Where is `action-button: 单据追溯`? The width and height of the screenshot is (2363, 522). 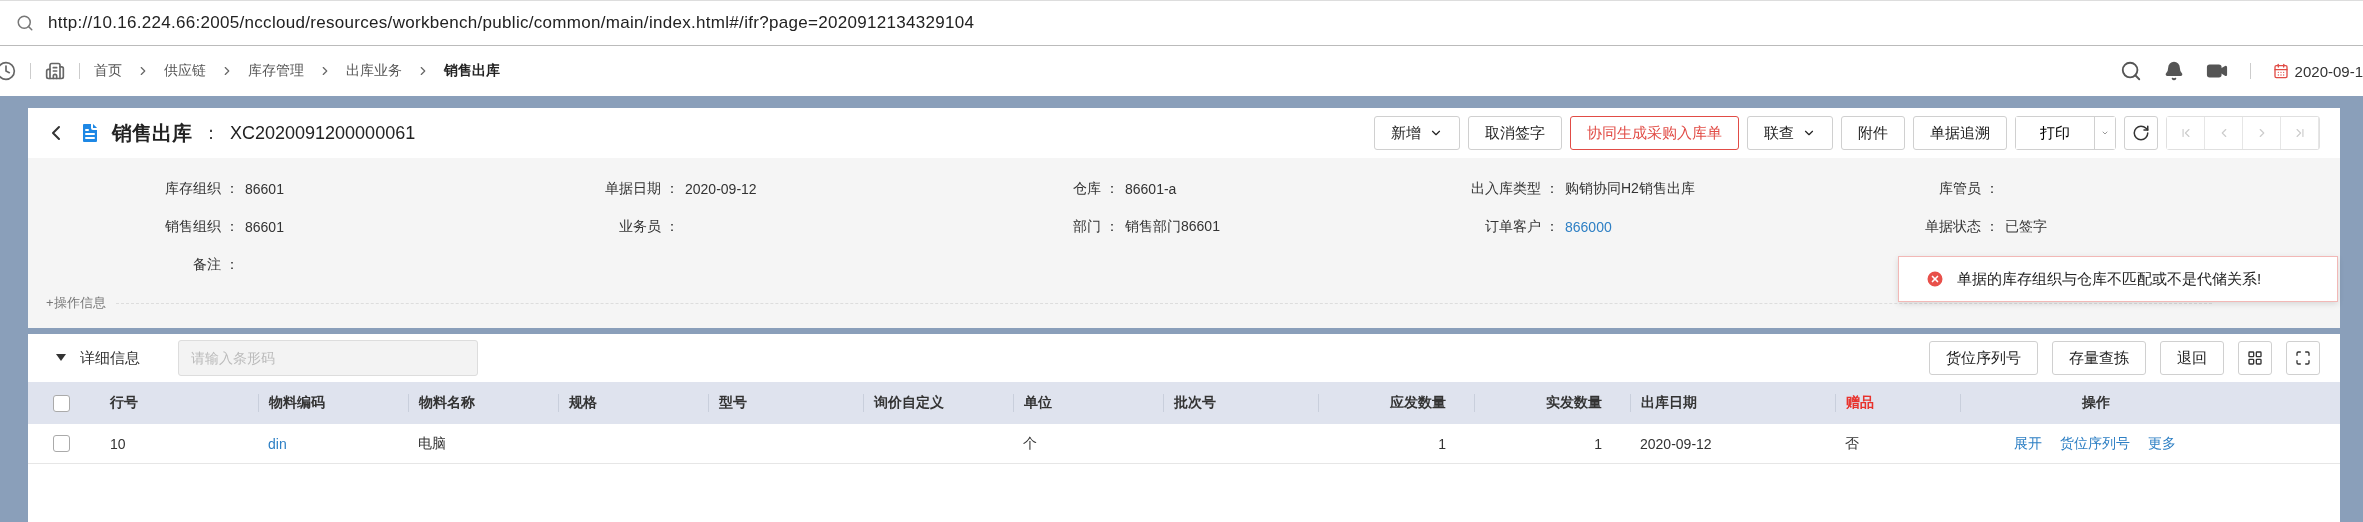
action-button: 单据追溯 is located at coordinates (1960, 133).